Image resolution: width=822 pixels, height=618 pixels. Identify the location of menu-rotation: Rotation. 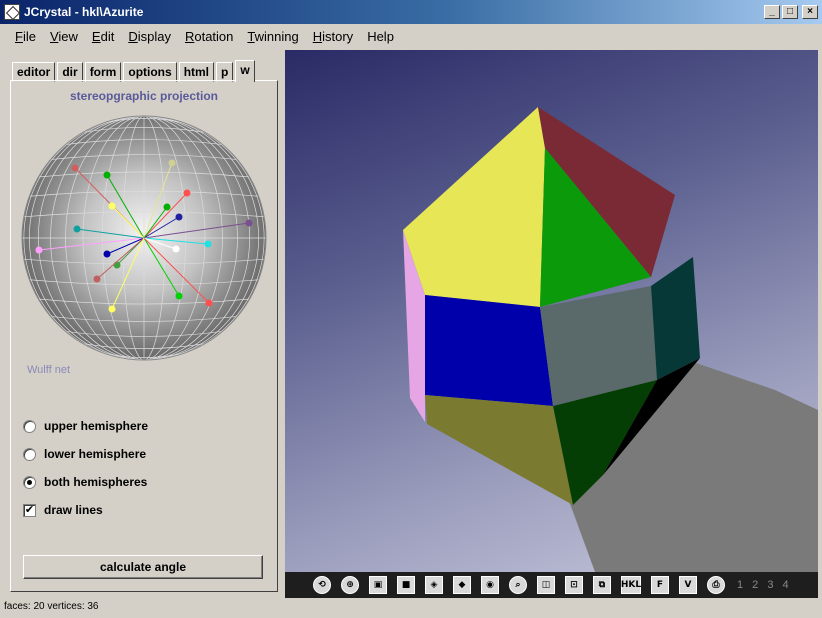
(209, 36).